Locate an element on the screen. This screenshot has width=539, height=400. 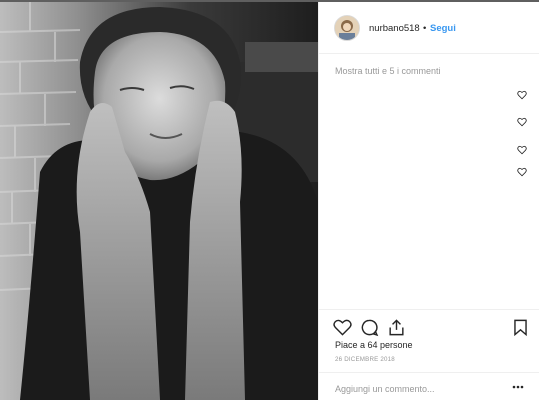
heart-icon is located at coordinates (342, 327).